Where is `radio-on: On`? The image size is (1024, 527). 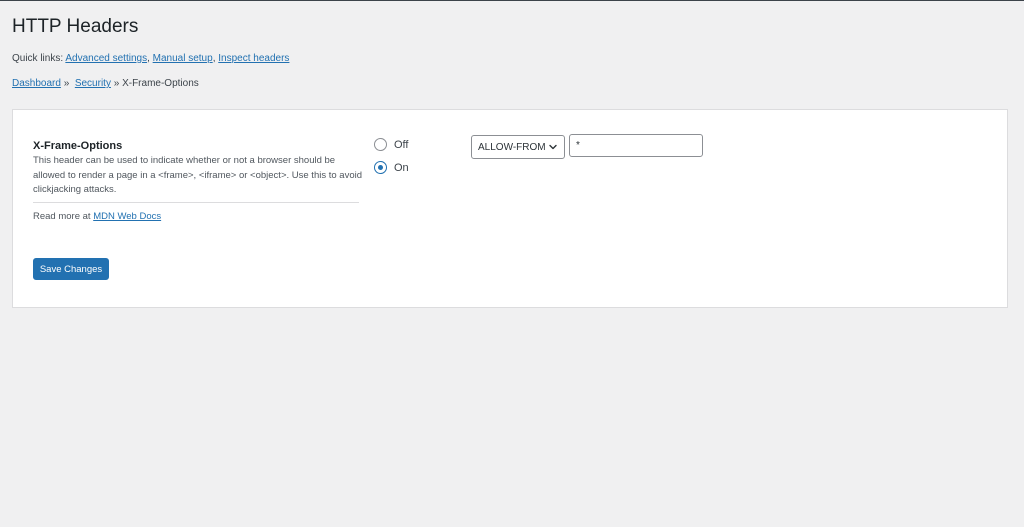
radio-on: On is located at coordinates (391, 167).